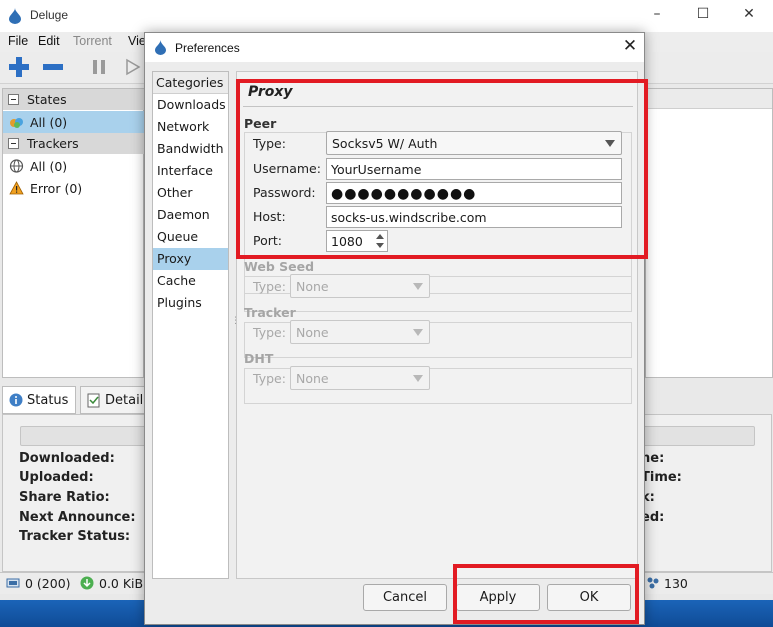 The image size is (773, 627). What do you see at coordinates (190, 303) in the screenshot?
I see `category-plugins: Plugins` at bounding box center [190, 303].